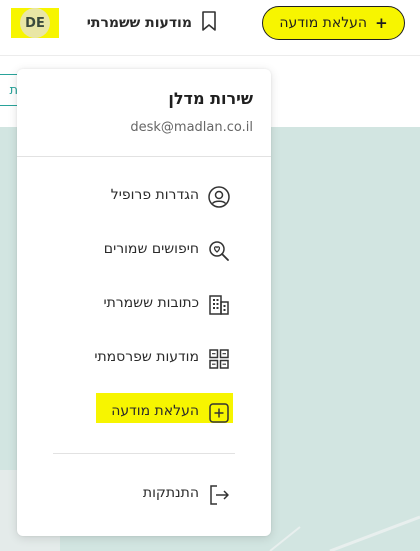 The width and height of the screenshot is (420, 551). Describe the element at coordinates (210, 98) in the screenshot. I see `menu-user-name: שירות מדלן` at that location.